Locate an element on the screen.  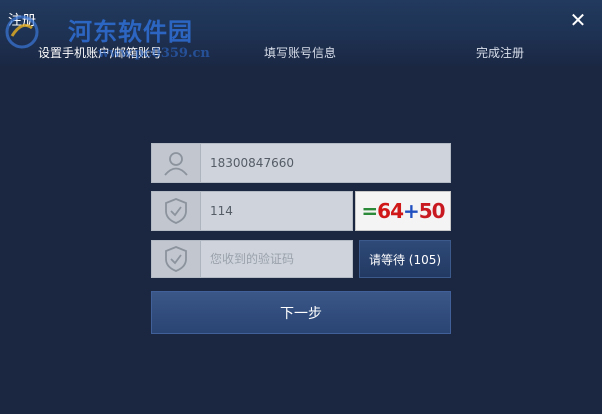
step-3: 完成注册 is located at coordinates (500, 53).